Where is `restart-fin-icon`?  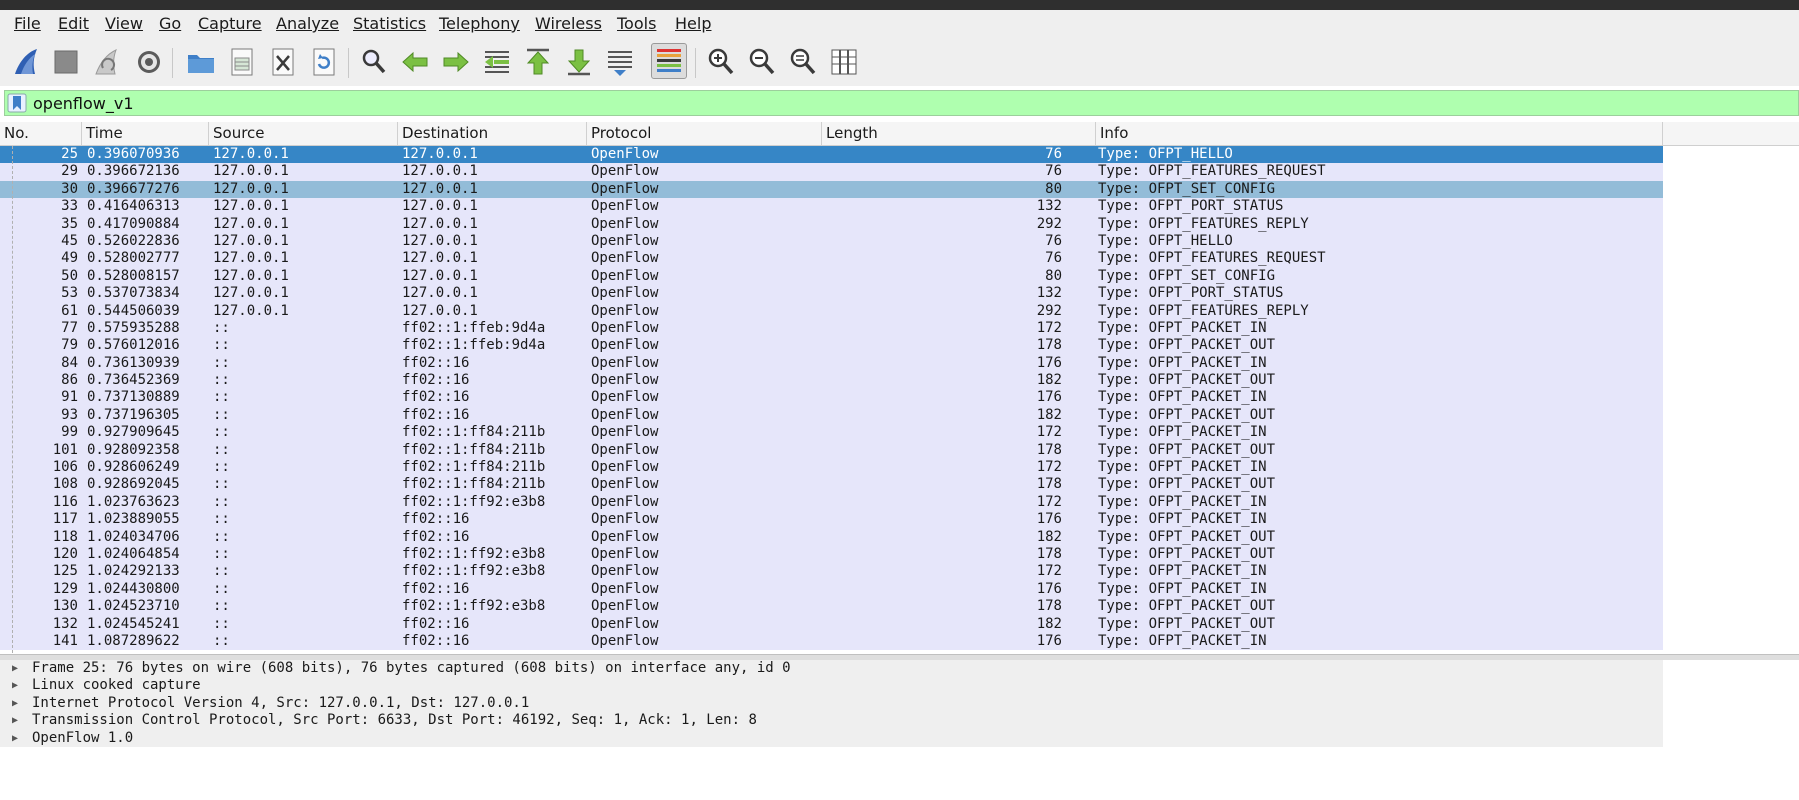
restart-fin-icon is located at coordinates (107, 62).